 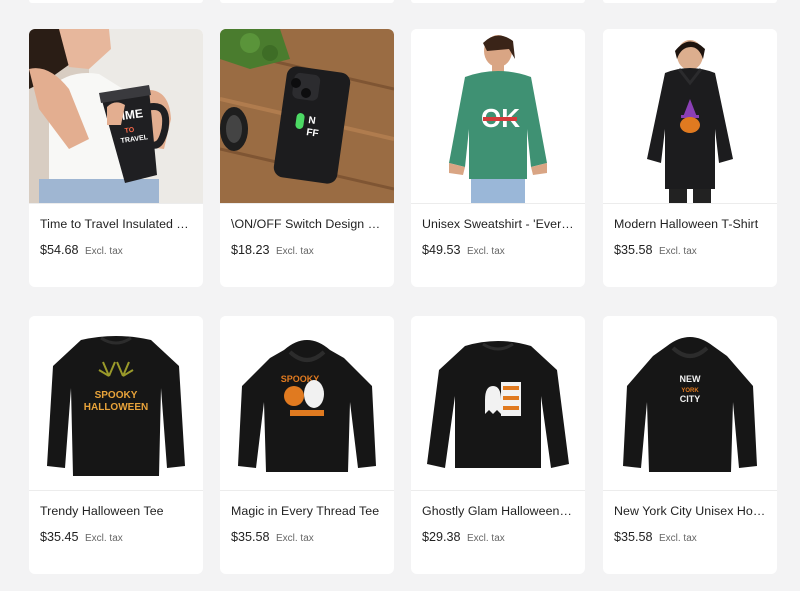 I want to click on product-image: N FF, so click(x=307, y=116).